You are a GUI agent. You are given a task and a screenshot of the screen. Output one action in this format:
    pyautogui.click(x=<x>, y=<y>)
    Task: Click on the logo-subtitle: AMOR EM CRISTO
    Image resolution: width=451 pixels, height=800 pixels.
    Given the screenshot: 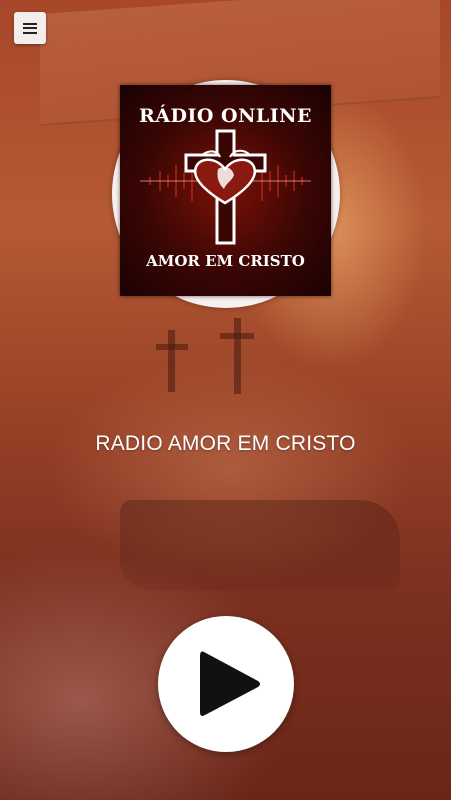 What is the action you would take?
    pyautogui.click(x=225, y=261)
    